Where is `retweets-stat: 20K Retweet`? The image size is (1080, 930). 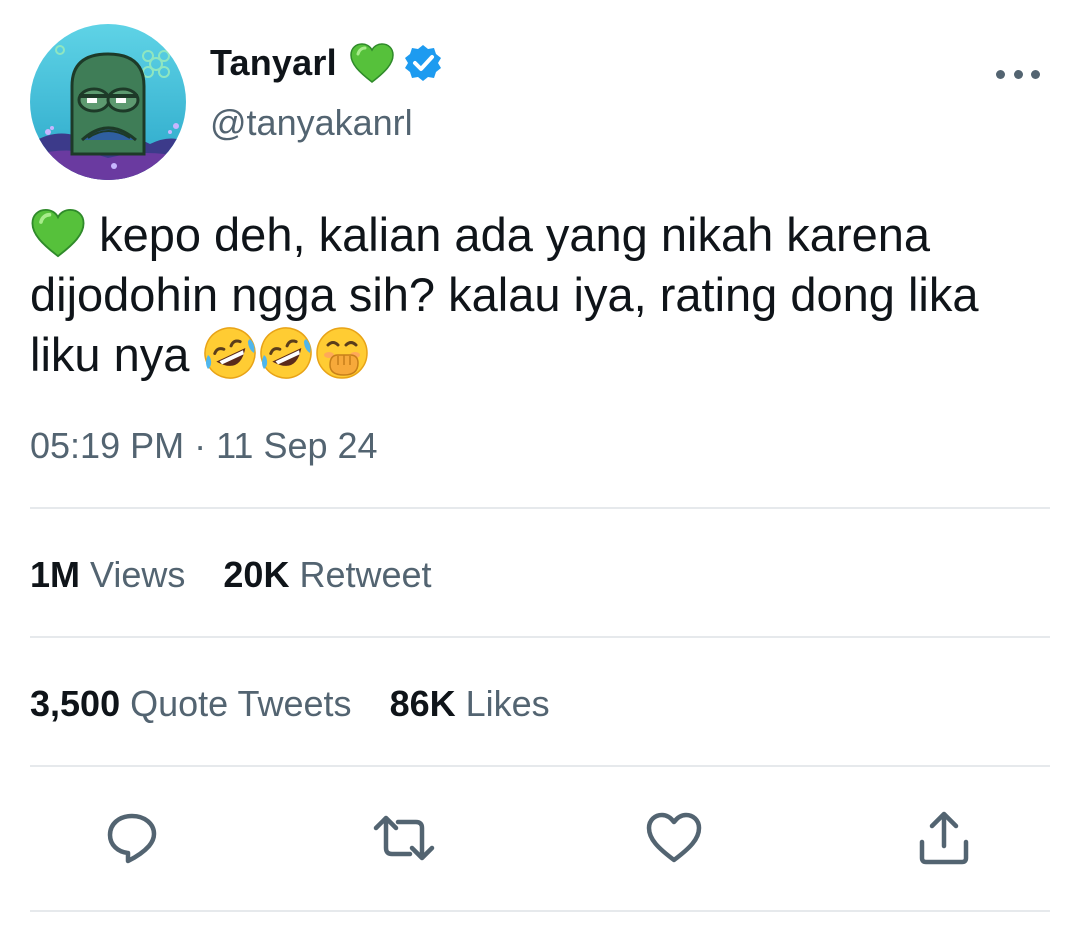
retweets-stat: 20K Retweet is located at coordinates (327, 575).